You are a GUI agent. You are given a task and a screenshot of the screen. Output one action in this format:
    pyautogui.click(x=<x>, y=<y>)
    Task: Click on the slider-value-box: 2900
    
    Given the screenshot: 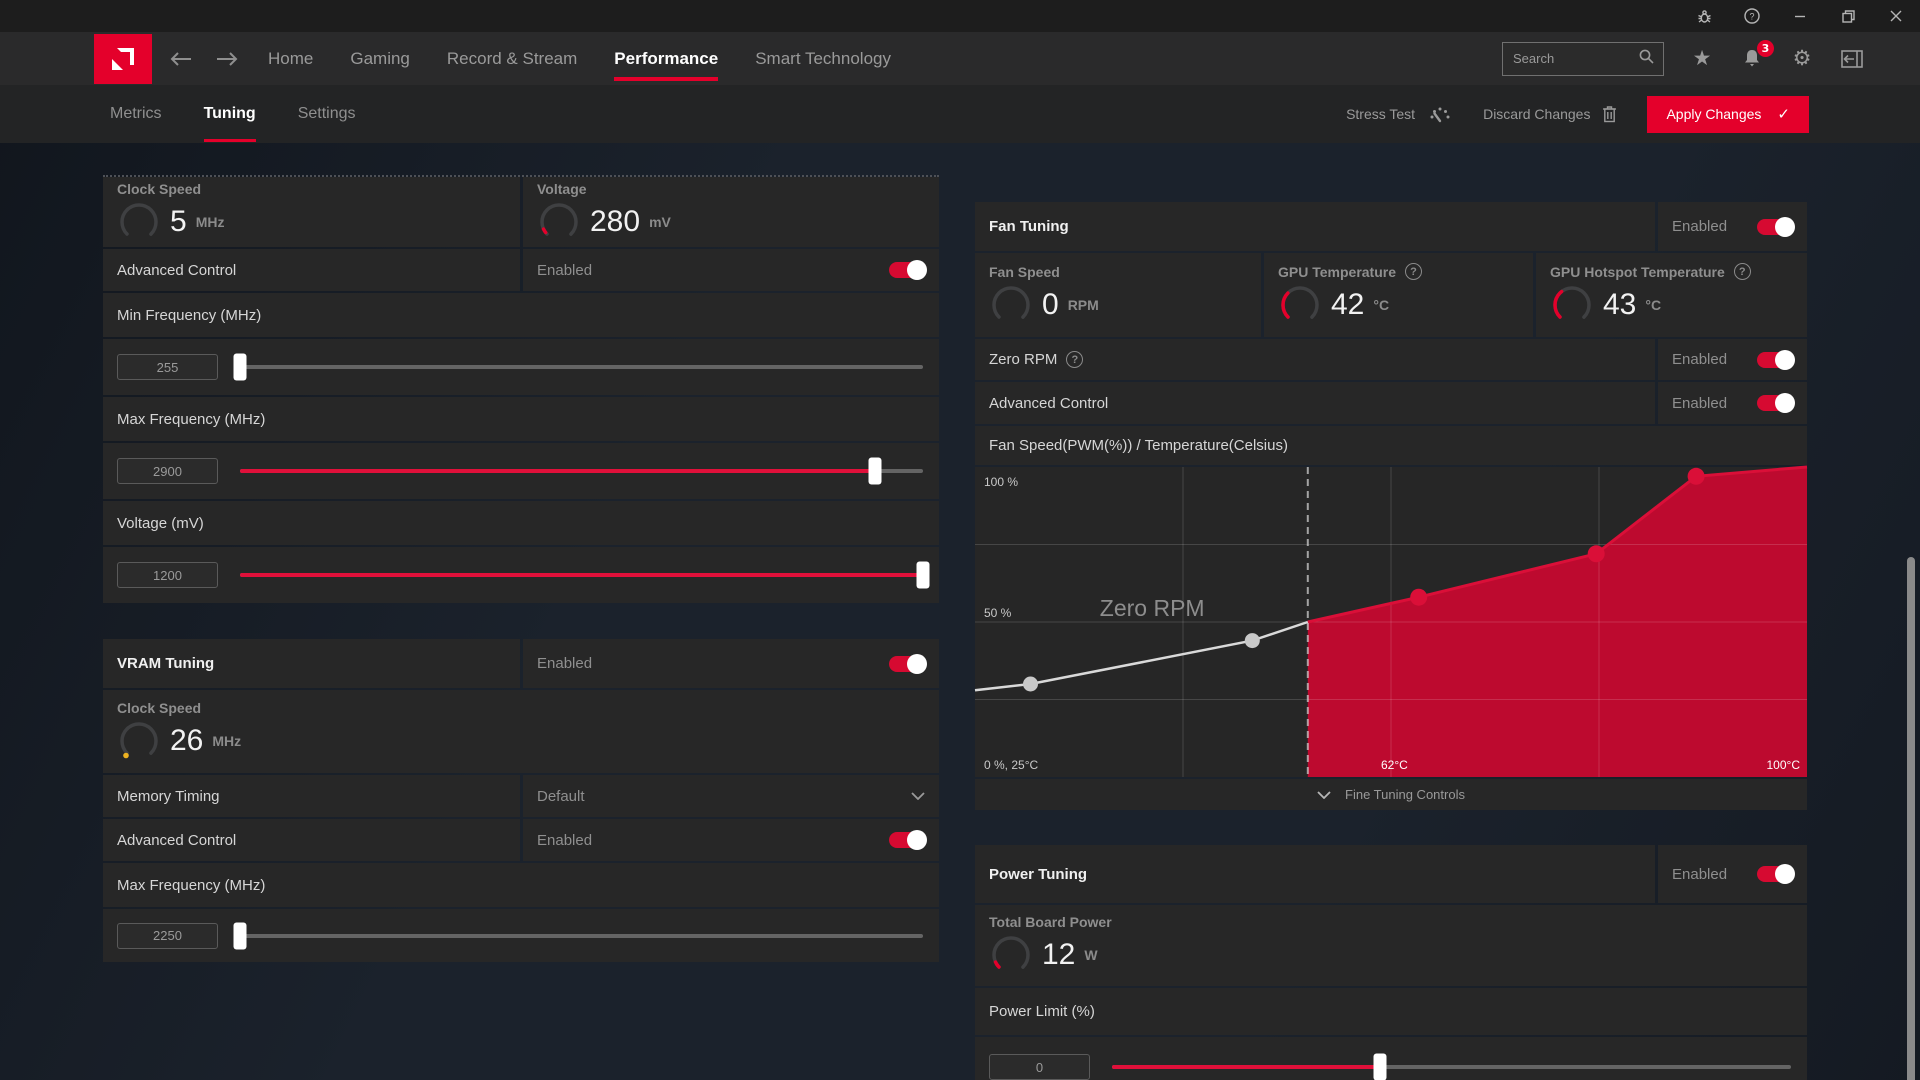 What is the action you would take?
    pyautogui.click(x=167, y=471)
    